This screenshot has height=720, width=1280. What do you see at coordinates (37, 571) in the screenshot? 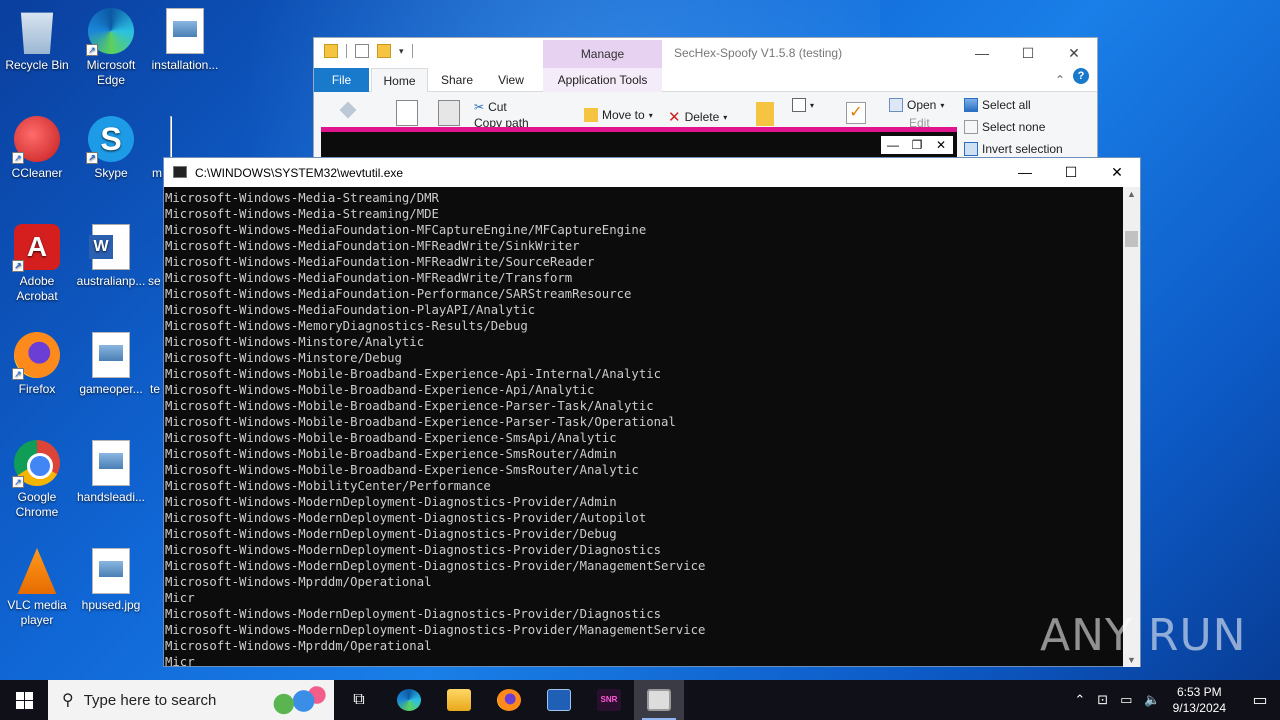
I see `vlc-cone-icon` at bounding box center [37, 571].